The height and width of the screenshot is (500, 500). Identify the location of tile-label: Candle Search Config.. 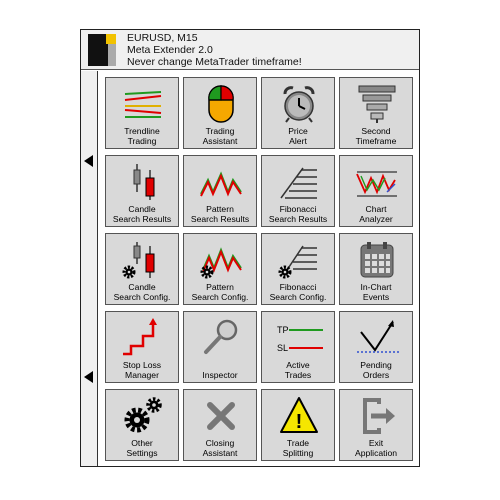
(142, 292).